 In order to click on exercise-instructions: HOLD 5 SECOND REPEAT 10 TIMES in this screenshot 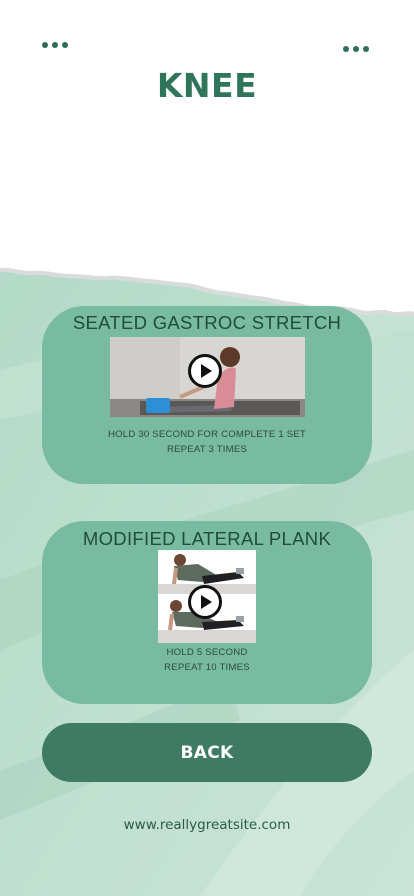, I will do `click(207, 660)`.